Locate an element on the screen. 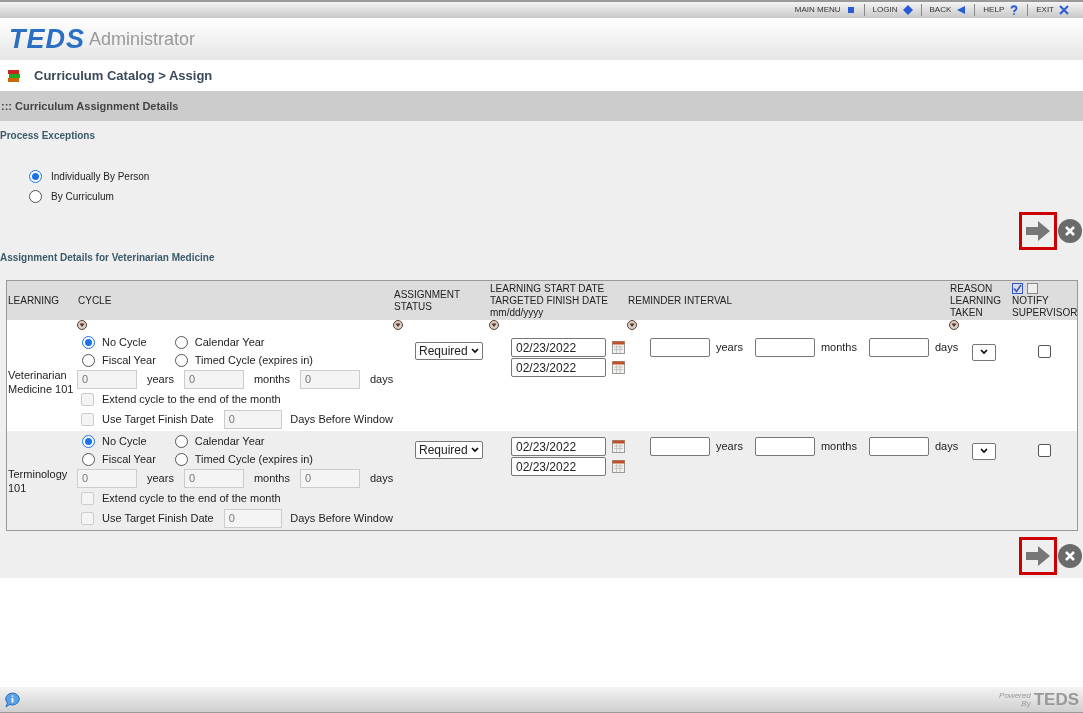 This screenshot has height=713, width=1083. product-name: Administrator is located at coordinates (142, 39).